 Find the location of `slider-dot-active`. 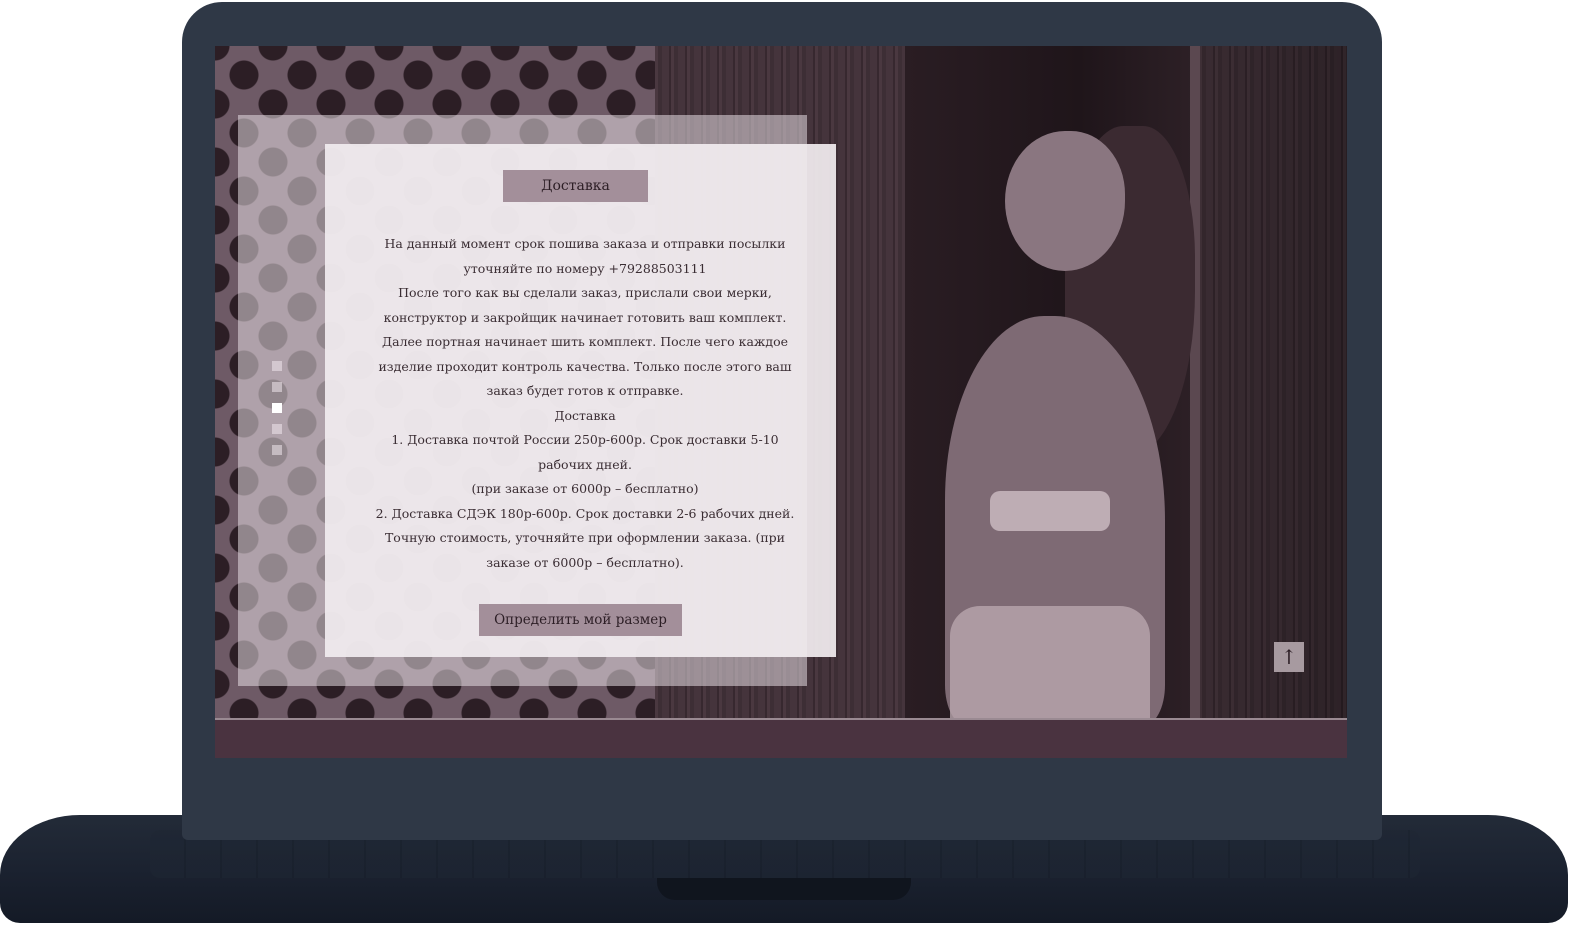

slider-dot-active is located at coordinates (277, 408).